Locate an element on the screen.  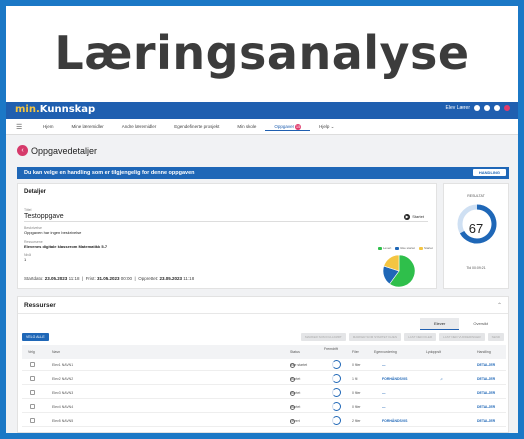
col-status: Status is located at coordinates (295, 352).